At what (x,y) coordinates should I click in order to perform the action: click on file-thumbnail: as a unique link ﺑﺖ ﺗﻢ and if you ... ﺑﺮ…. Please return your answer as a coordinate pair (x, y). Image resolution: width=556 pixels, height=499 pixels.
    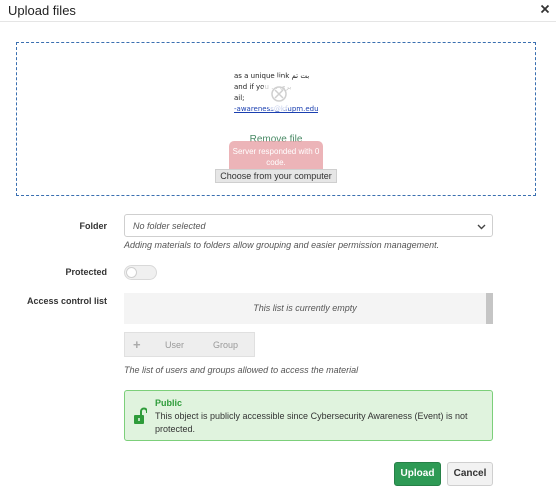
    Looking at the image, I should click on (276, 97).